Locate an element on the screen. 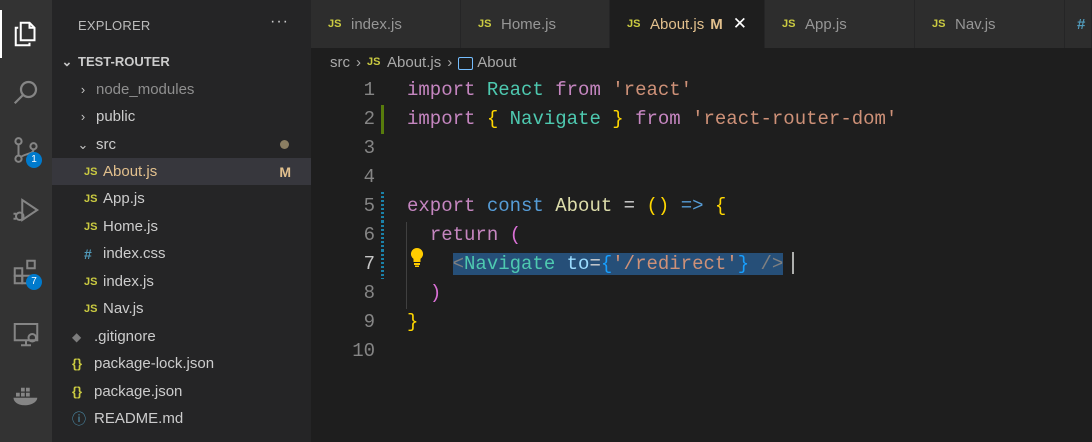  run-debug-icon is located at coordinates (26, 210).